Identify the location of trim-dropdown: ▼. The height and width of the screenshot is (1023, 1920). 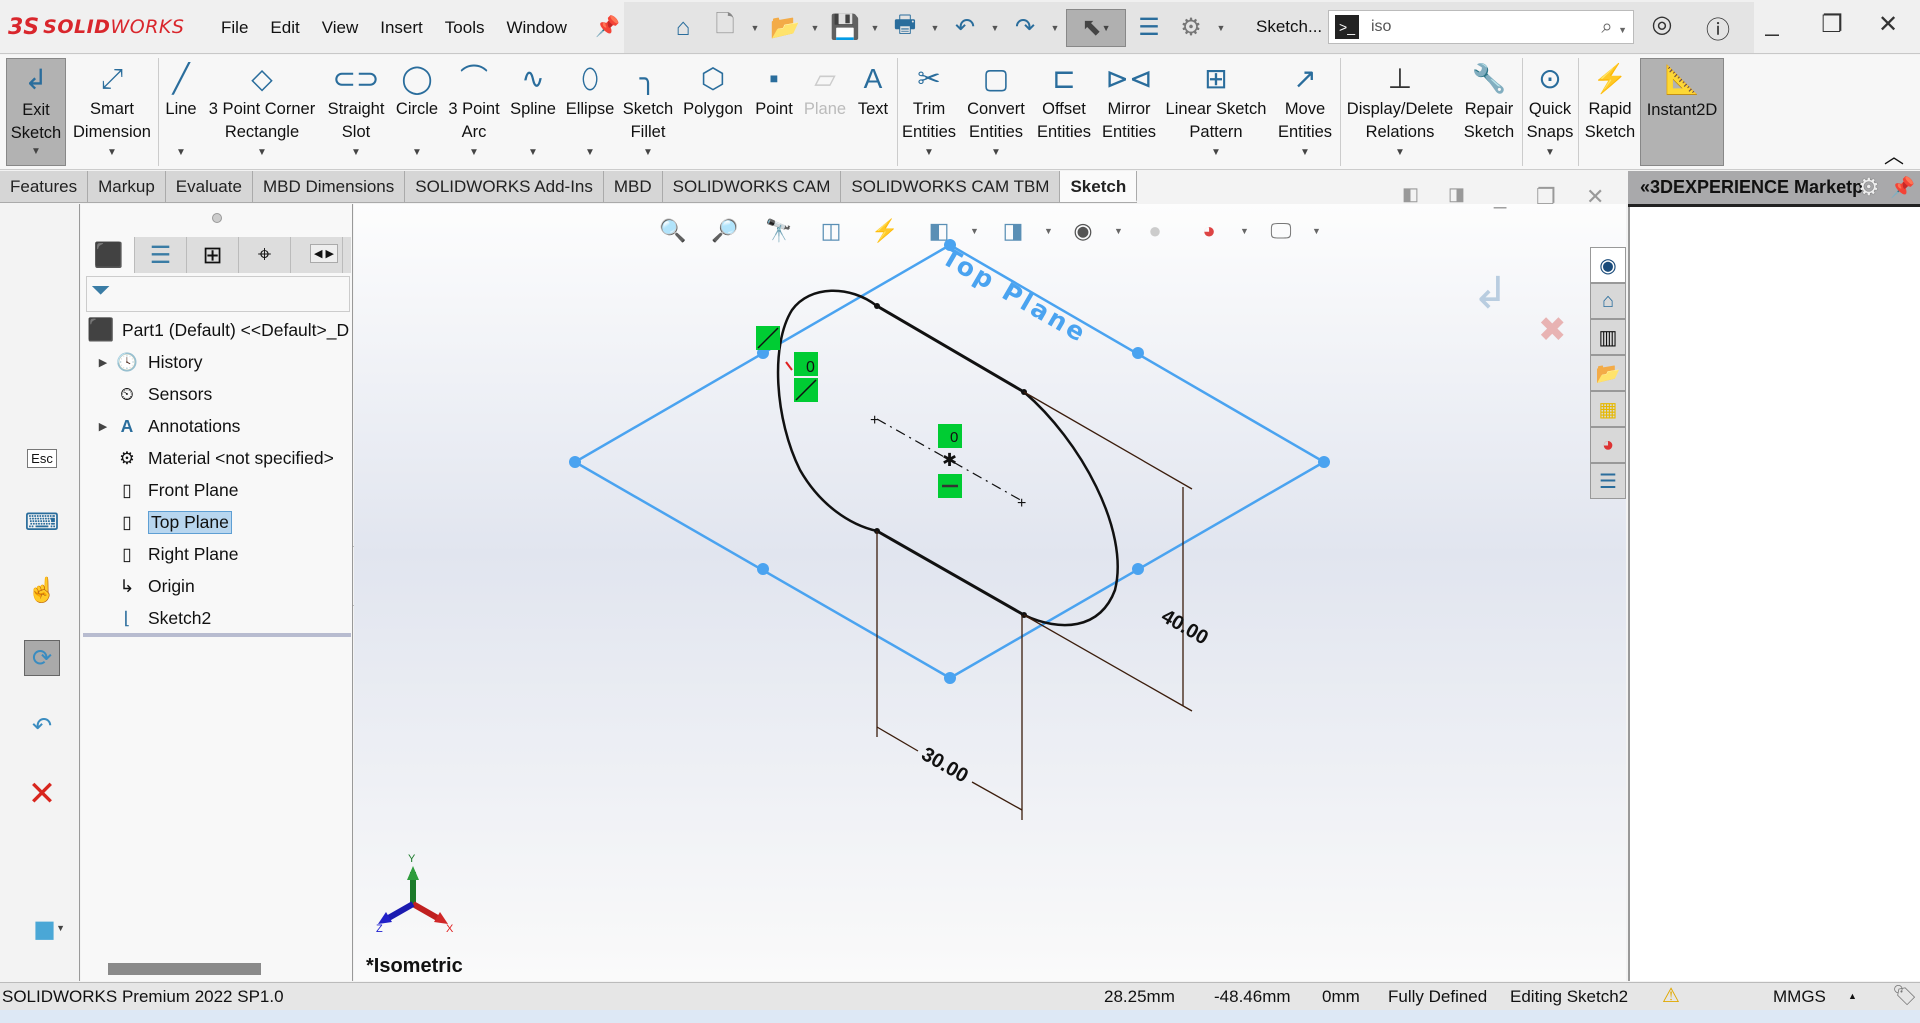
(929, 152).